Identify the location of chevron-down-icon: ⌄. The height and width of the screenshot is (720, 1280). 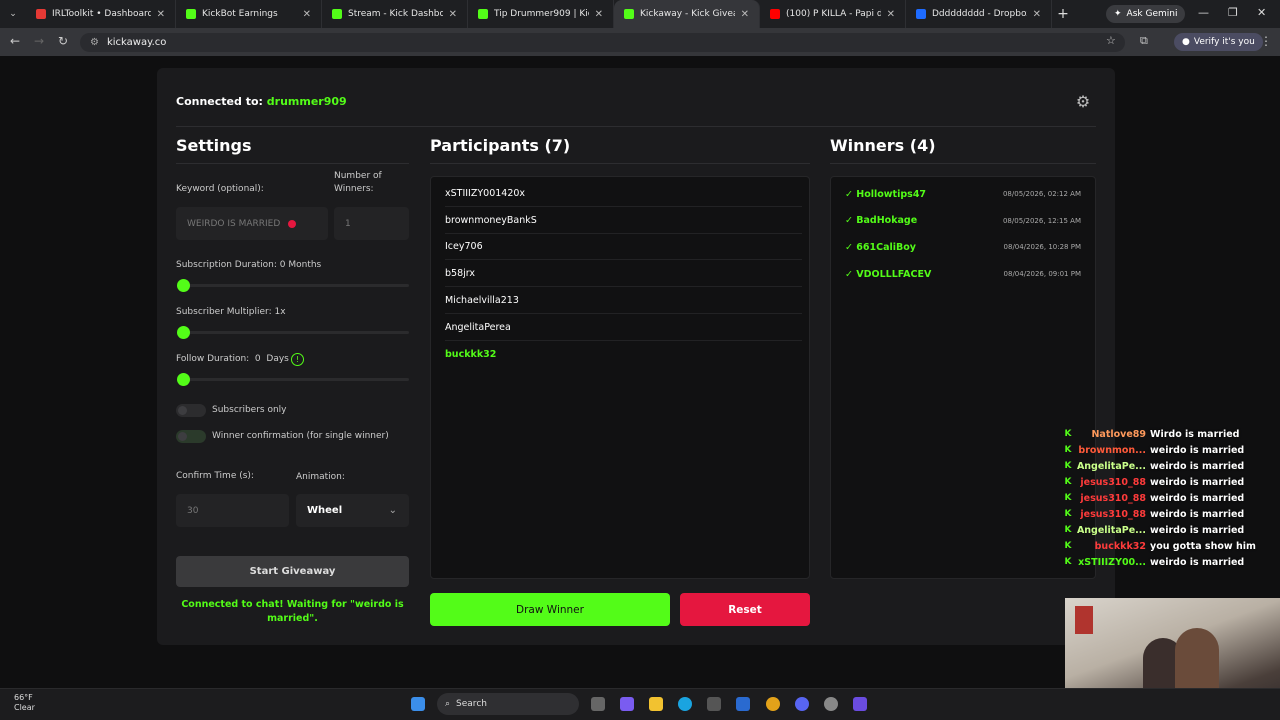
(392, 510).